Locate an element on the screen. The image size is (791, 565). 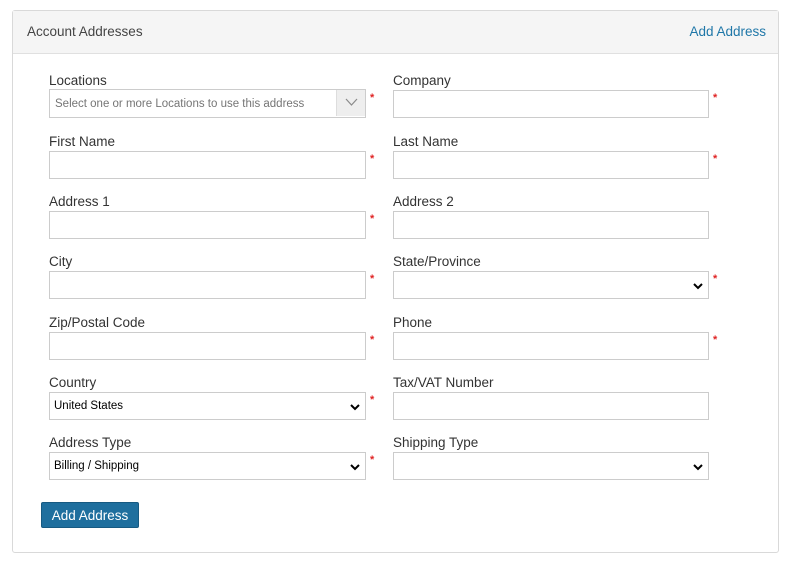
address2-label: Address 2 is located at coordinates (423, 201).